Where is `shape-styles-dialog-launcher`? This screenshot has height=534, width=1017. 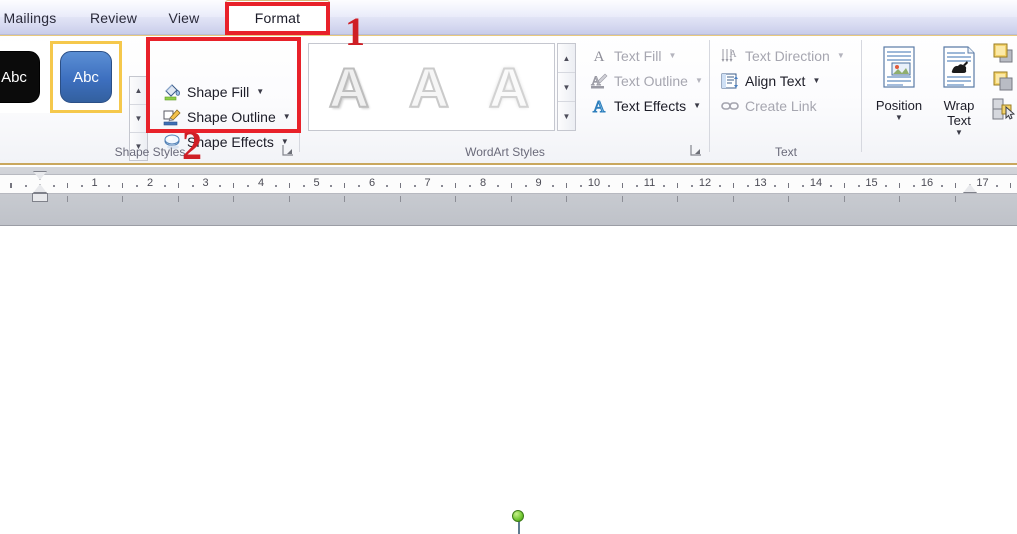 shape-styles-dialog-launcher is located at coordinates (288, 150).